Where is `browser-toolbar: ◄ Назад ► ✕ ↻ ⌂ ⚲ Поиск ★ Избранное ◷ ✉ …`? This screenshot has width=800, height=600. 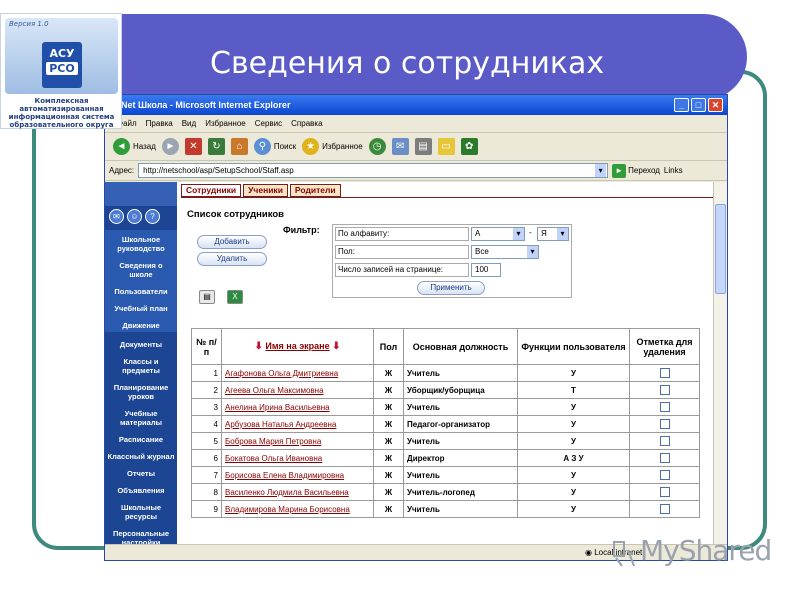 browser-toolbar: ◄ Назад ► ✕ ↻ ⌂ ⚲ Поиск ★ Избранное ◷ ✉ … is located at coordinates (416, 147).